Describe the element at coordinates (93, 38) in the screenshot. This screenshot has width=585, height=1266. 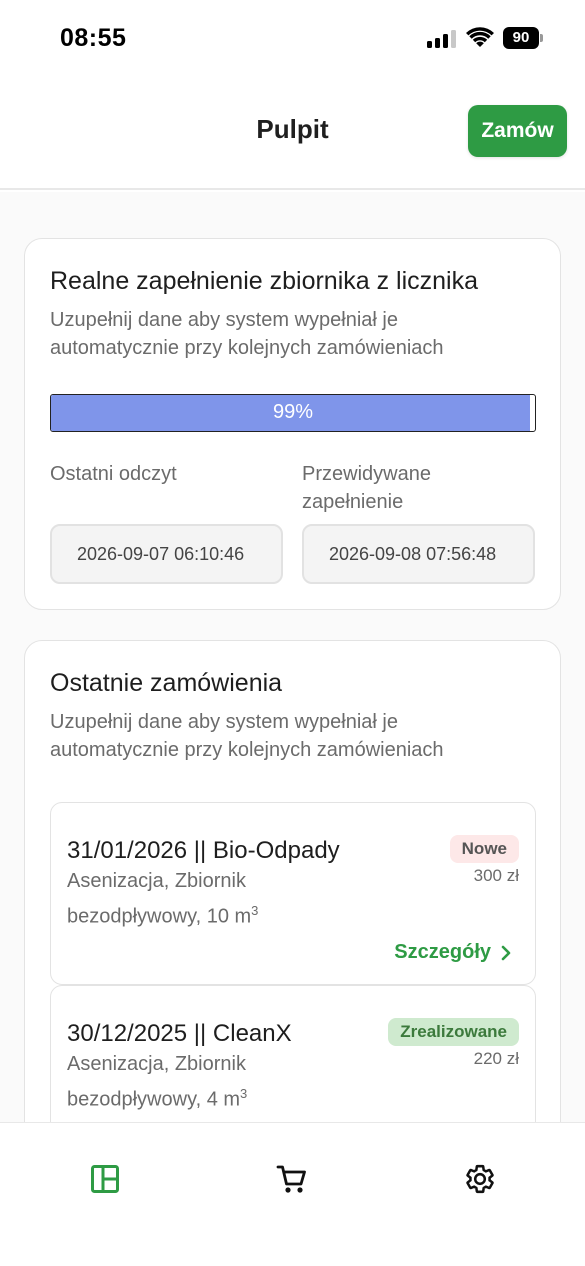
I see `status-time: 08:55` at that location.